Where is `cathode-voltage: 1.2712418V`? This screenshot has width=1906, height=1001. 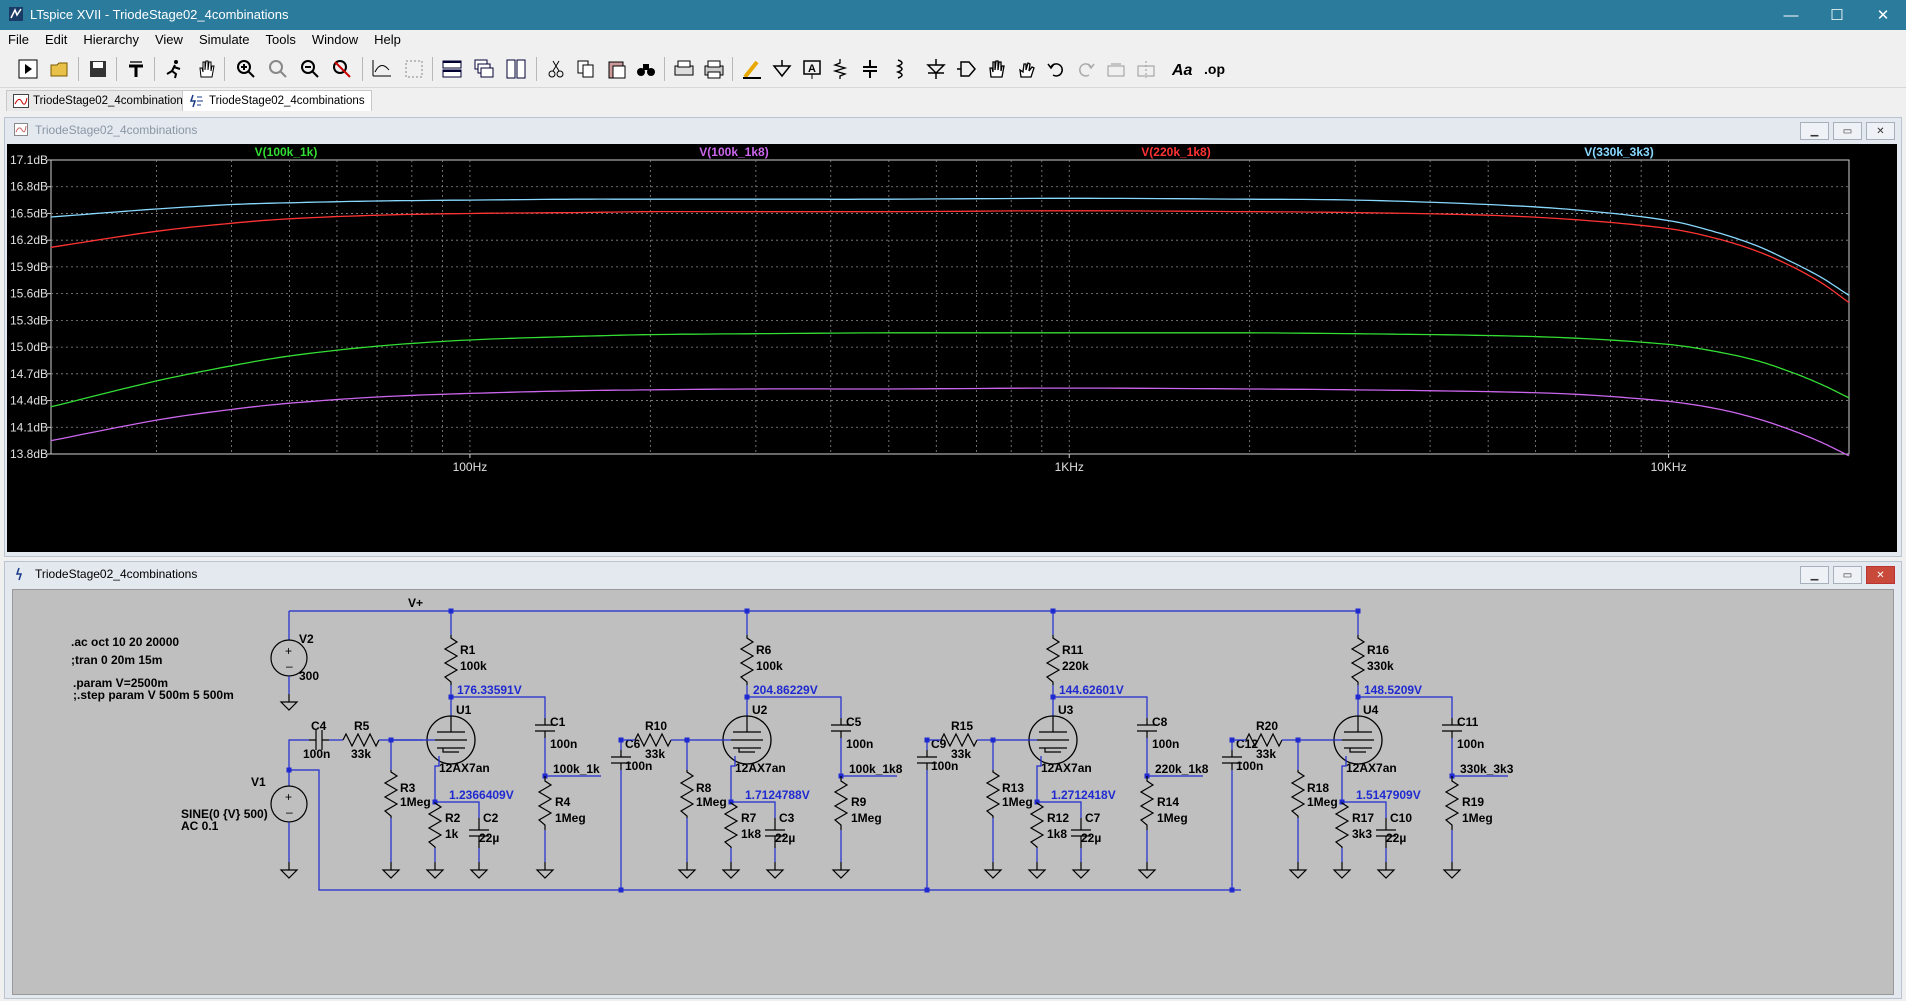
cathode-voltage: 1.2712418V is located at coordinates (1083, 795).